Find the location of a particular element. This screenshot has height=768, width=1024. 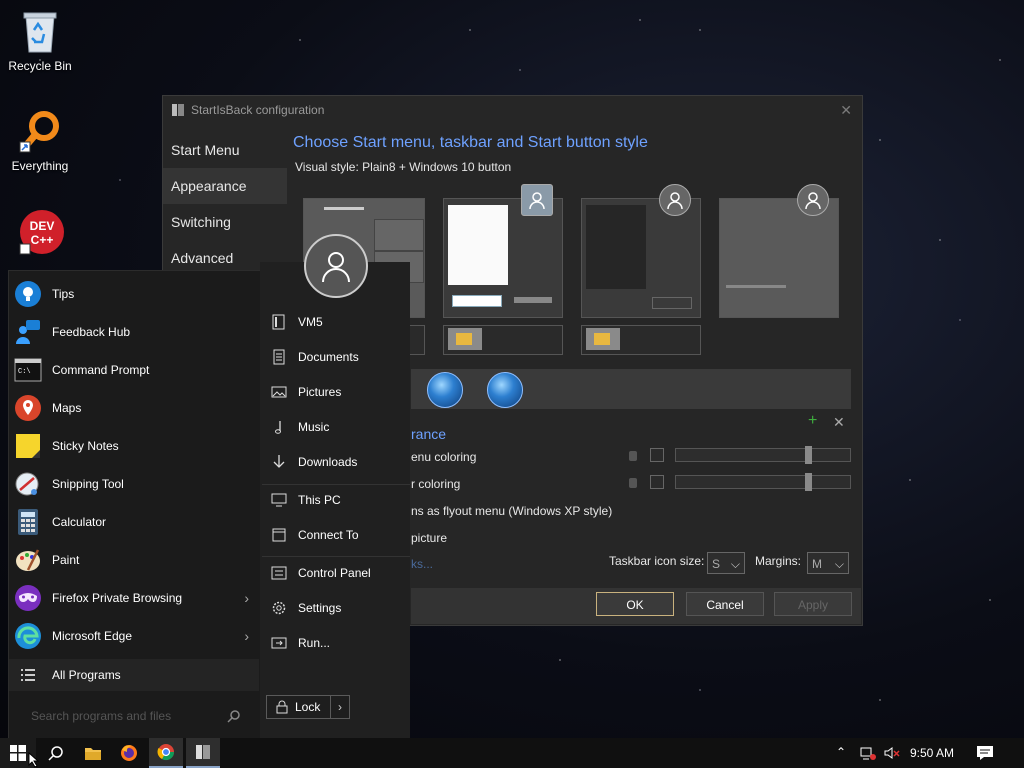

place-label: Pictures is located at coordinates (320, 392).